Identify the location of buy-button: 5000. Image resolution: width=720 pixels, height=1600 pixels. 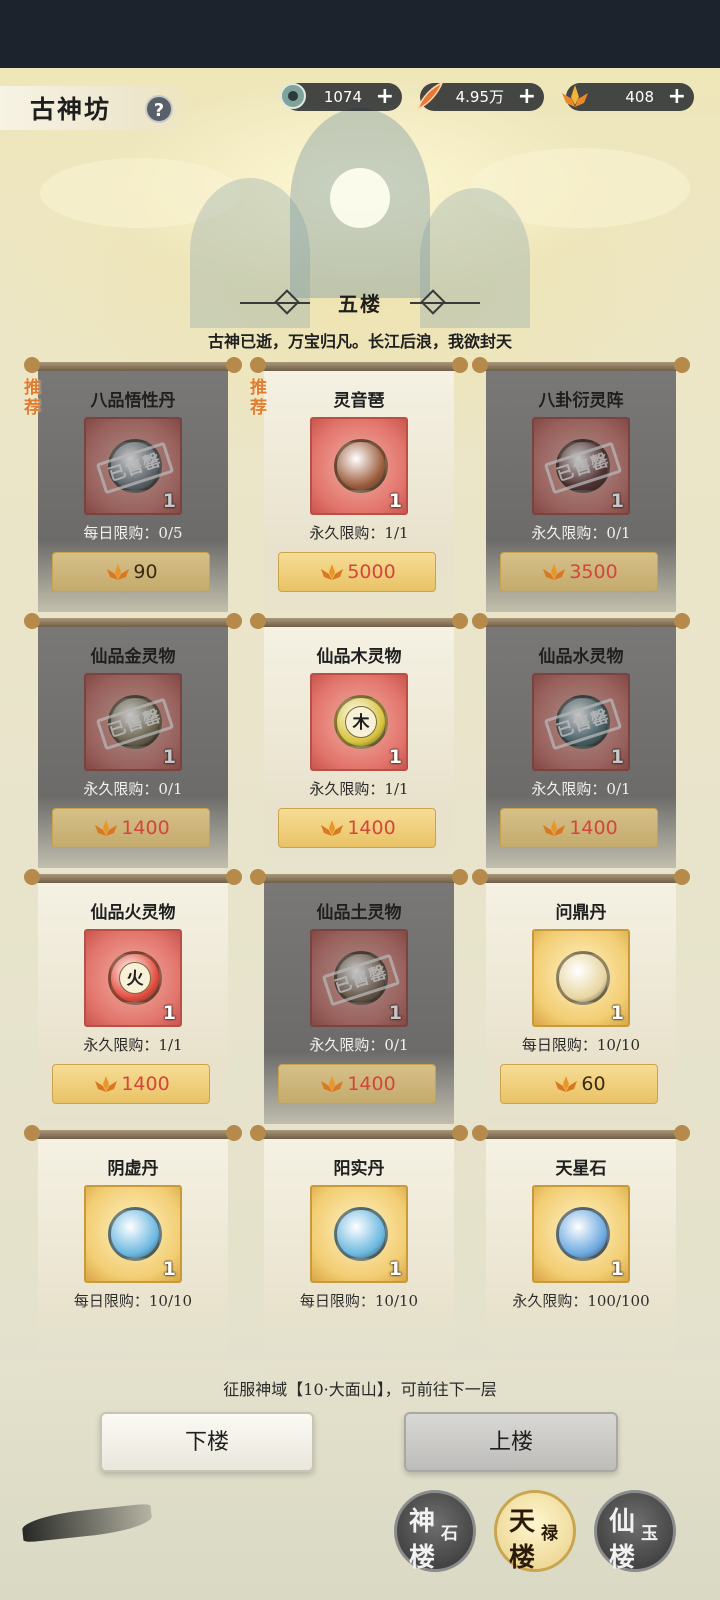
(357, 572).